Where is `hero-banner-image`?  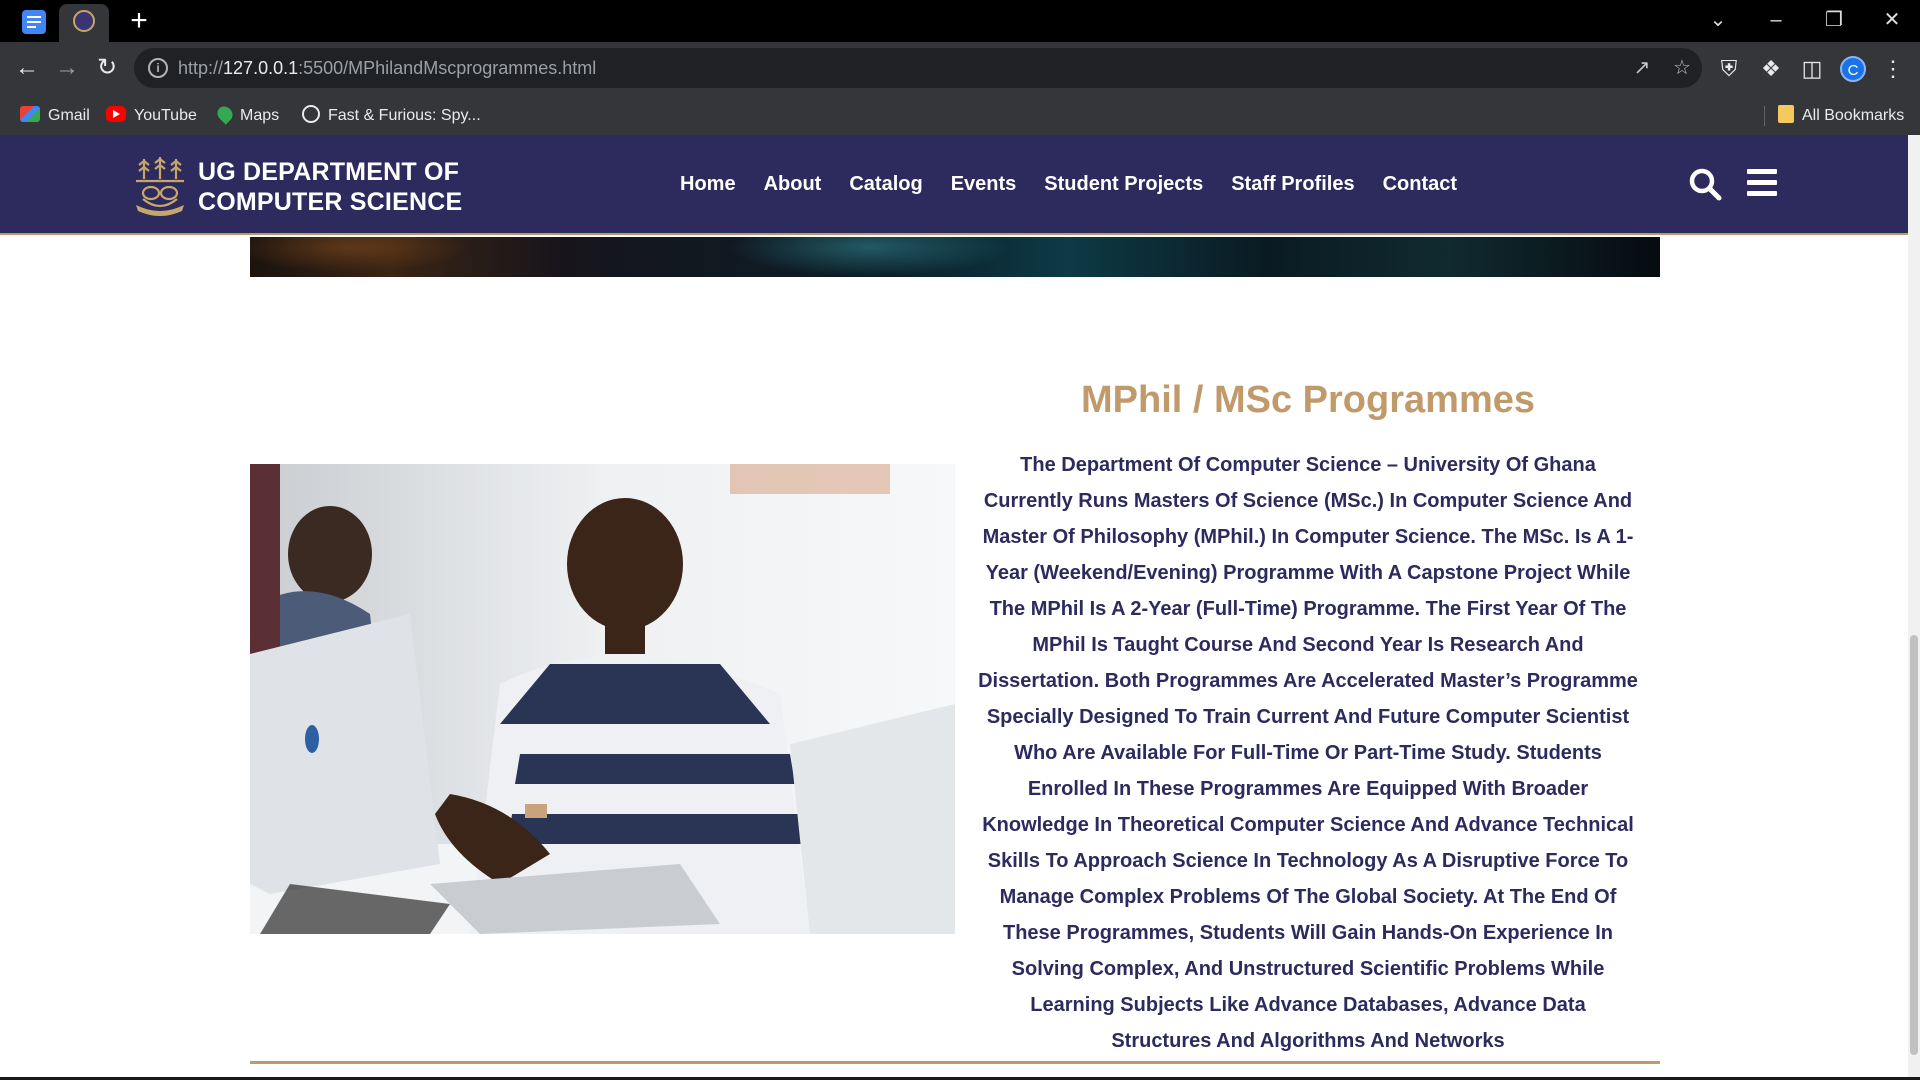 hero-banner-image is located at coordinates (955, 257).